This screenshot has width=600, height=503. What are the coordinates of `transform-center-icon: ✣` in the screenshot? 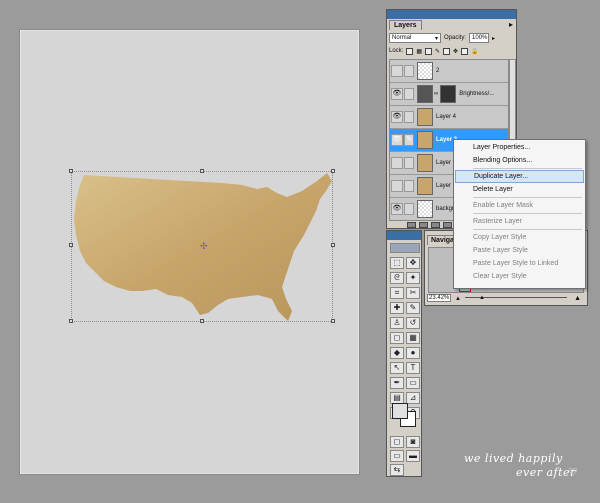 It's located at (204, 246).